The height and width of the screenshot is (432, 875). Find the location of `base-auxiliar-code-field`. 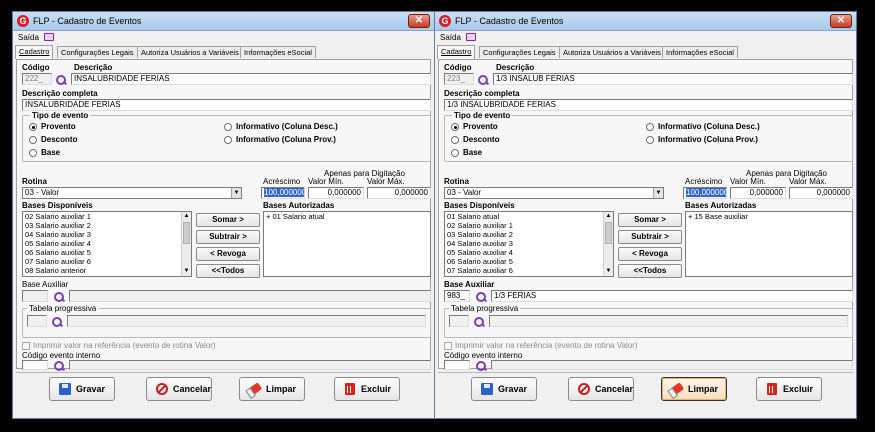

base-auxiliar-code-field is located at coordinates (35, 296).